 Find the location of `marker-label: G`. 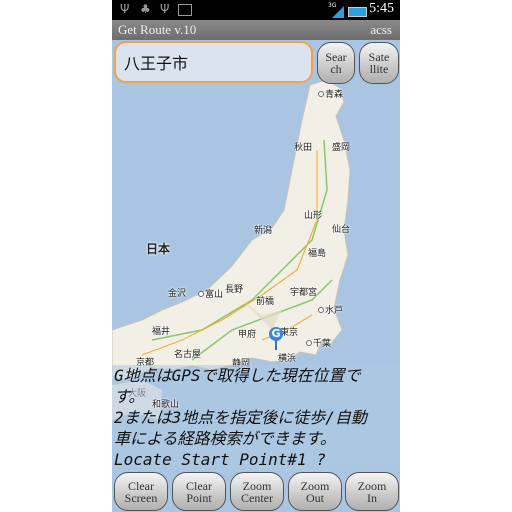

marker-label: G is located at coordinates (276, 333).